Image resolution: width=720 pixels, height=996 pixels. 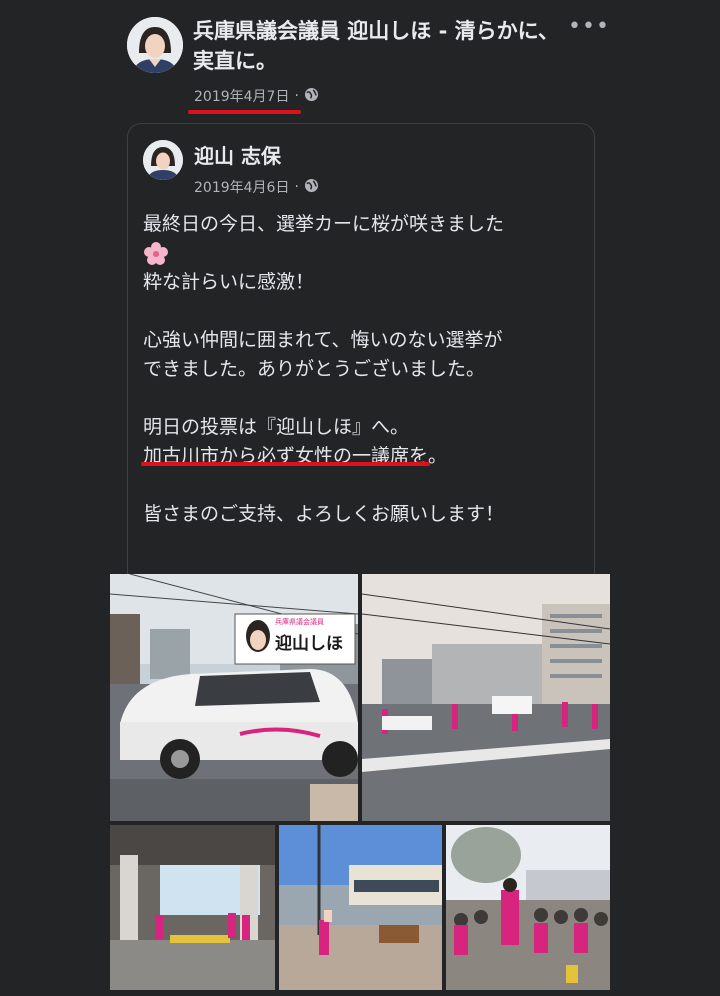 I want to click on shared-post-meta: 2019年4月6日 ·, so click(x=256, y=187).